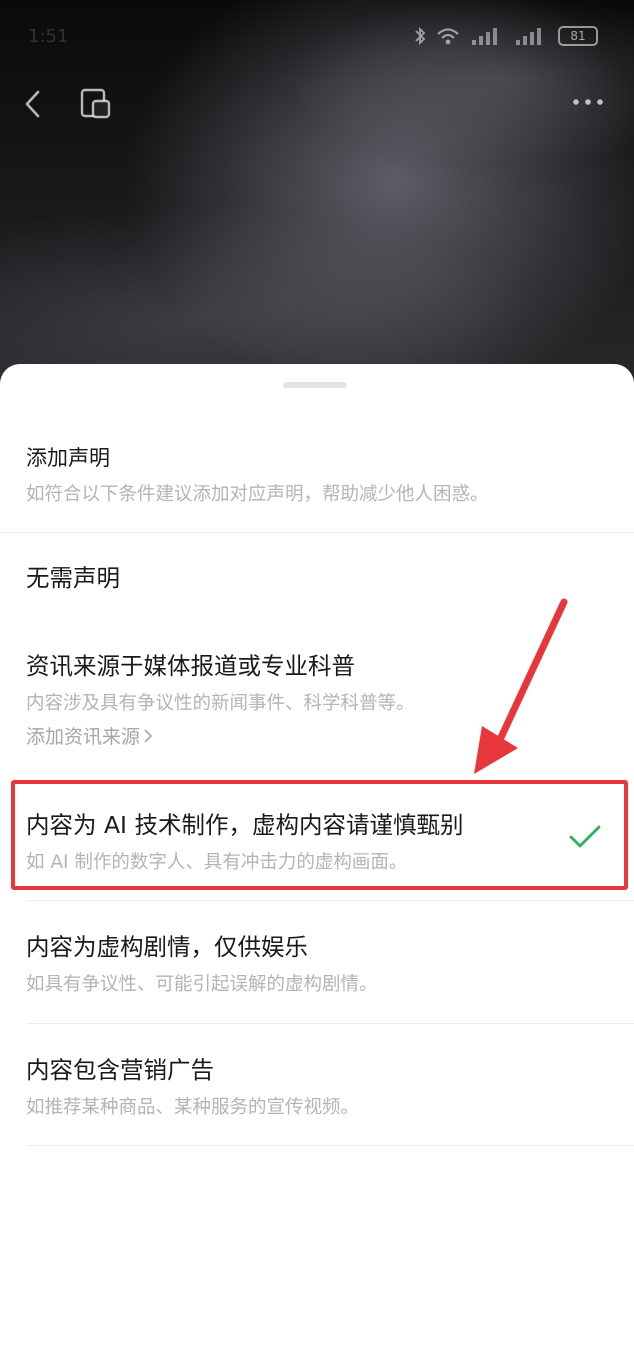 This screenshot has height=1360, width=634. What do you see at coordinates (578, 36) in the screenshot?
I see `battery-icon: 81` at bounding box center [578, 36].